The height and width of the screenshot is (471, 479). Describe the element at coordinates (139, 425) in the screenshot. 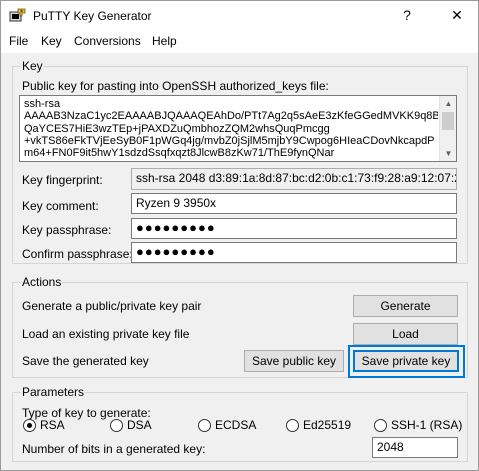

I see `radio-dsa-label: DSA` at that location.